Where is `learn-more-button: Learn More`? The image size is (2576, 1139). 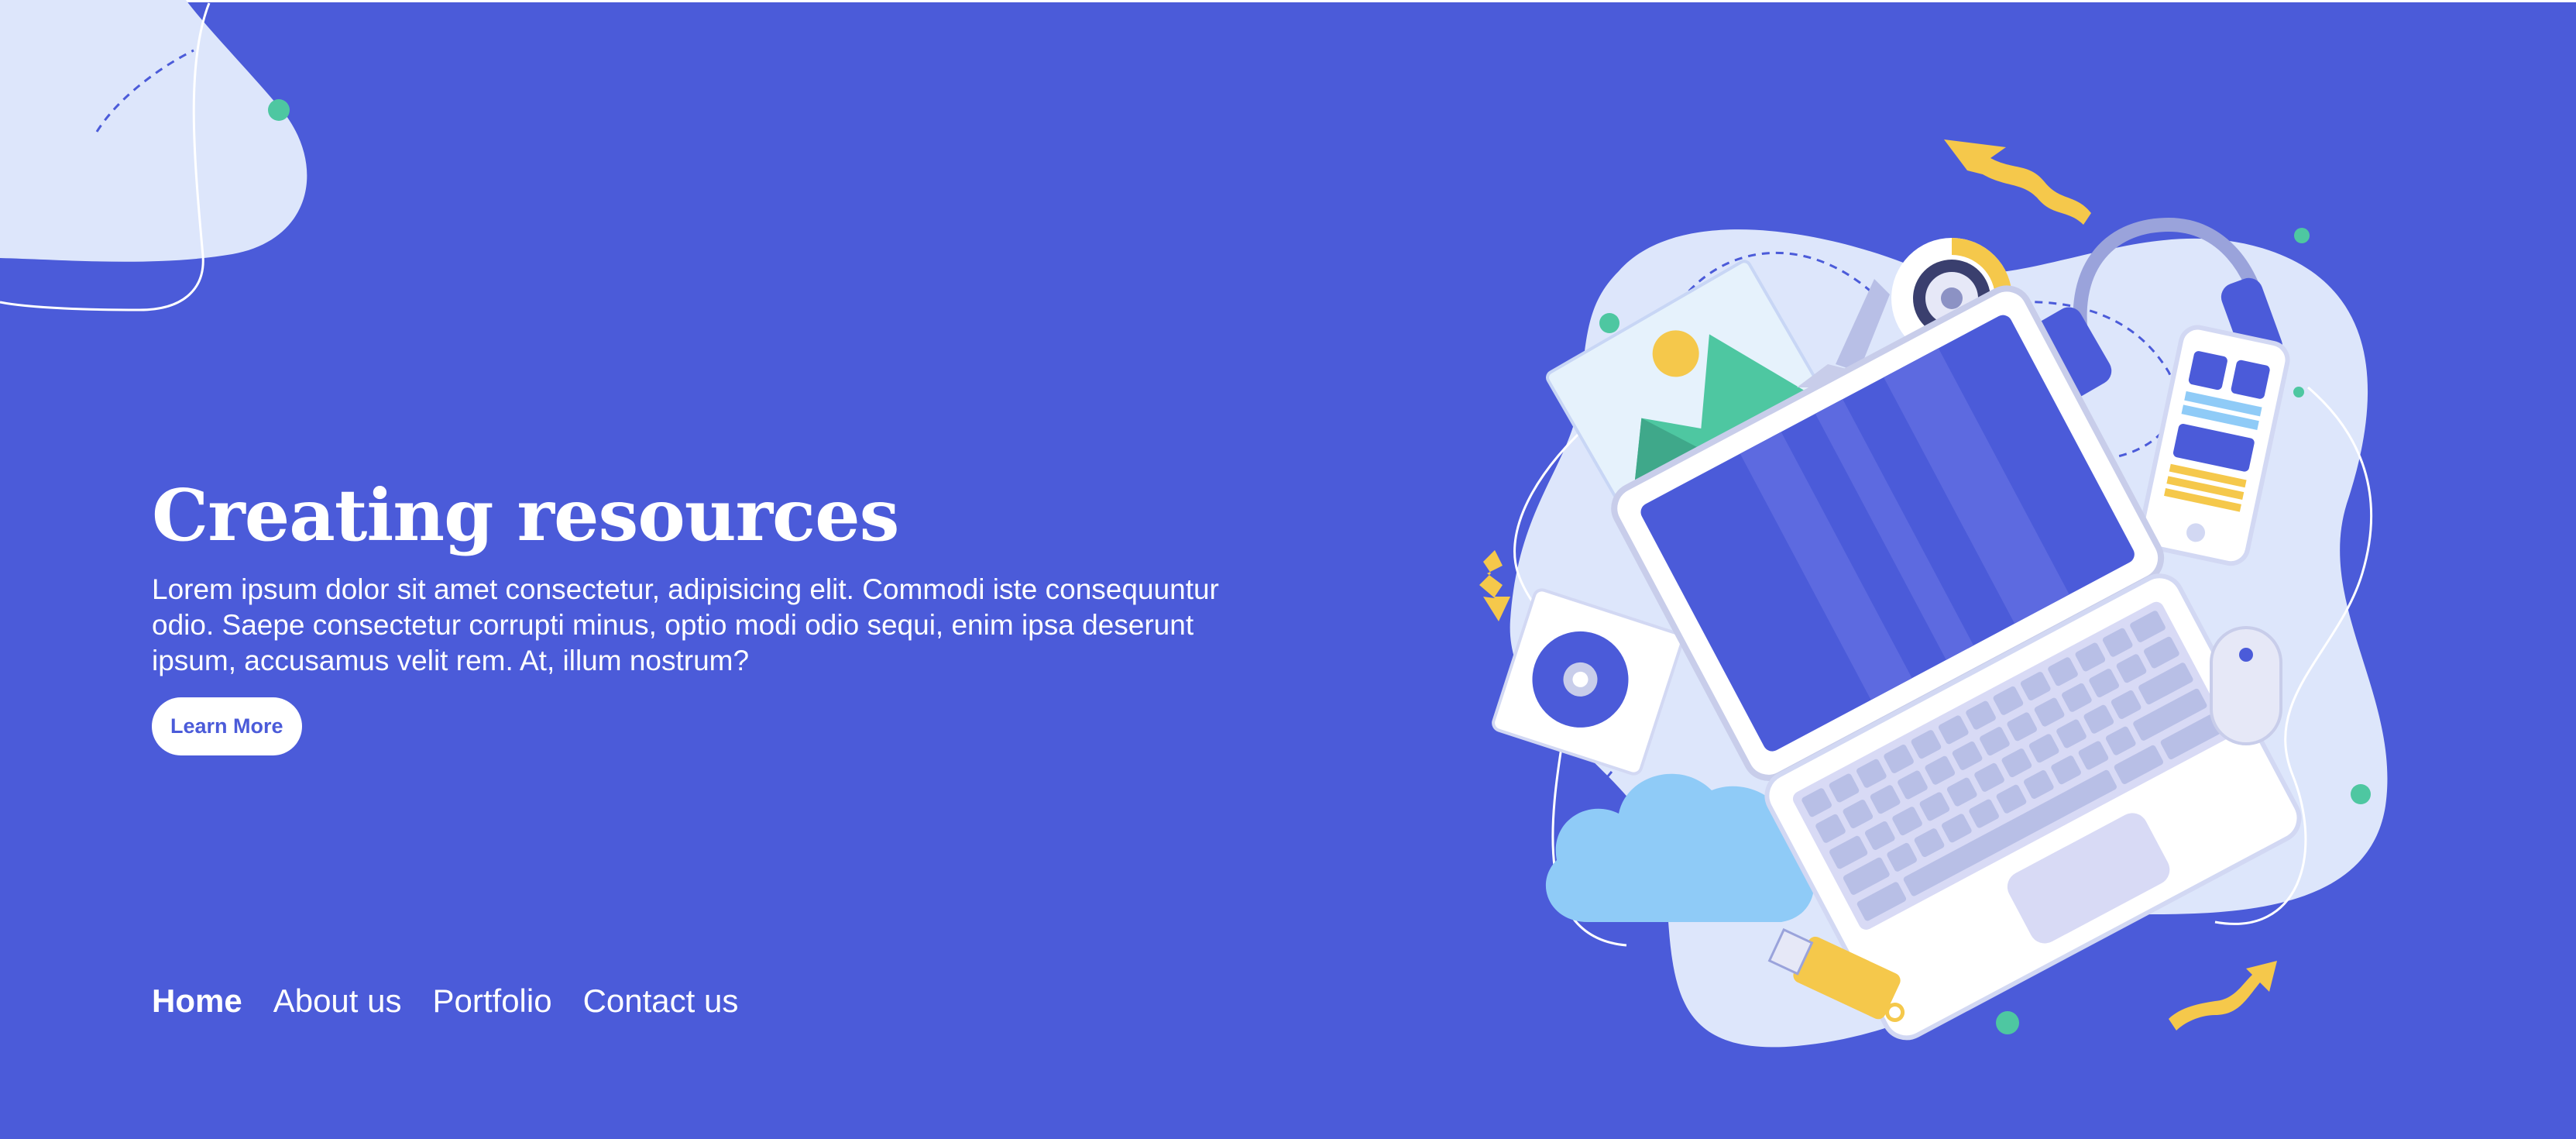
learn-more-button: Learn More is located at coordinates (227, 726).